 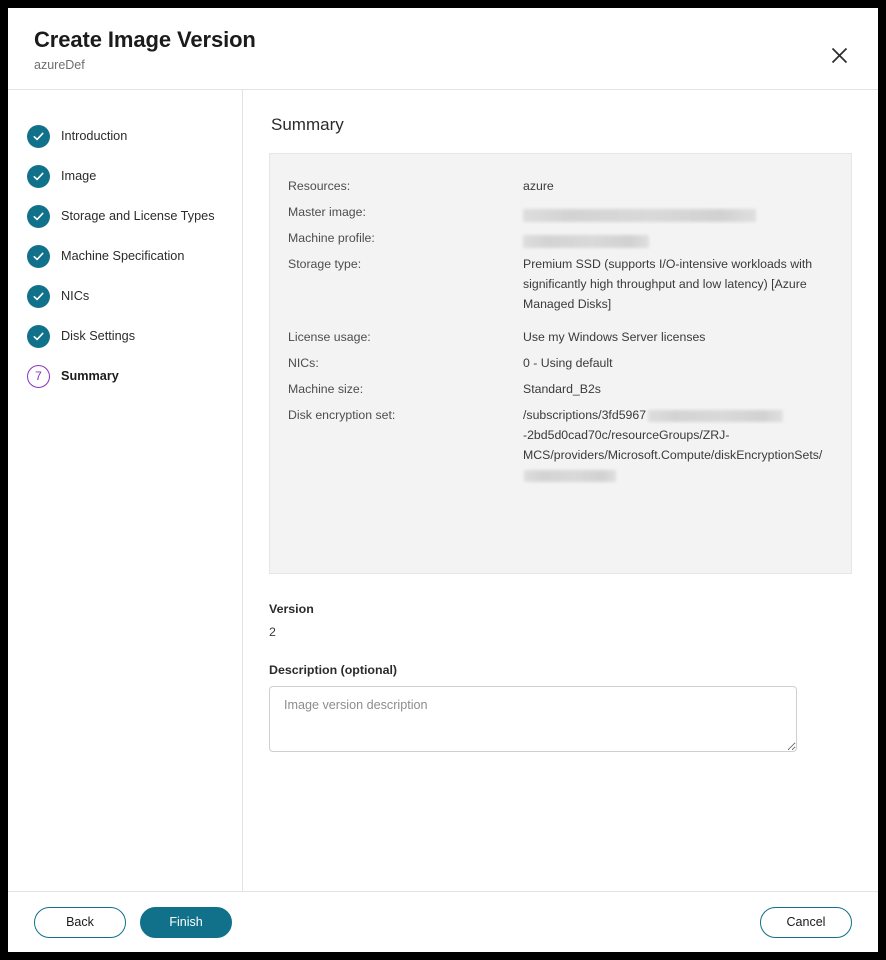 I want to click on summary-value: 0 - Using default, so click(x=568, y=363).